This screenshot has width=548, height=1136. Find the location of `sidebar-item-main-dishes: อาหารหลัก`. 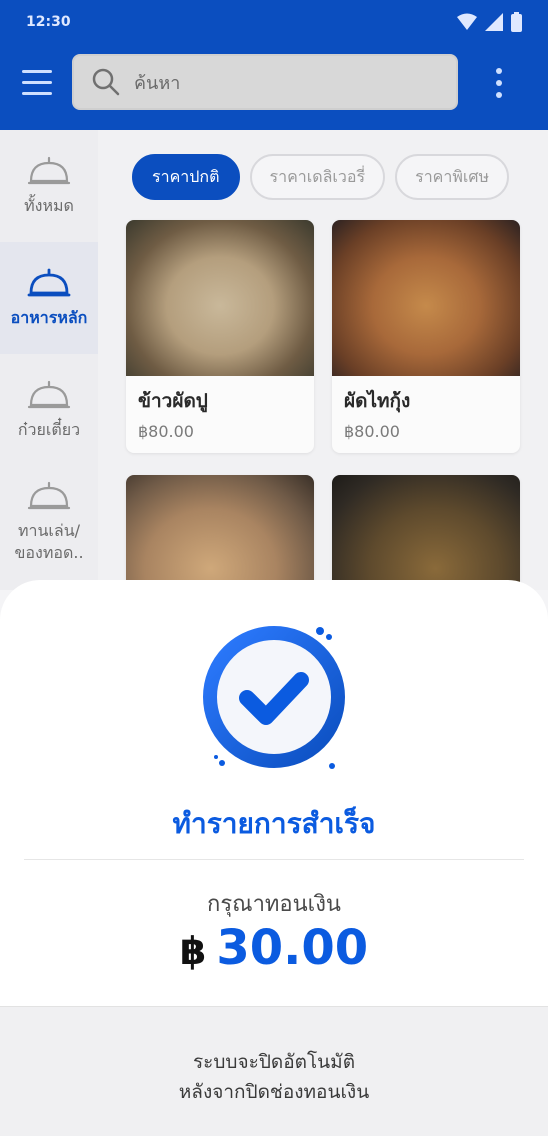

sidebar-item-main-dishes: อาหารหลัก is located at coordinates (49, 298).